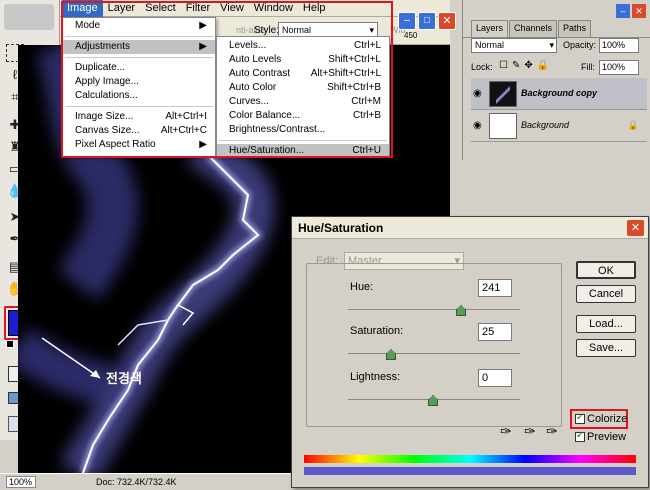  I want to click on colorize-checkbox: Colorize, so click(601, 418).